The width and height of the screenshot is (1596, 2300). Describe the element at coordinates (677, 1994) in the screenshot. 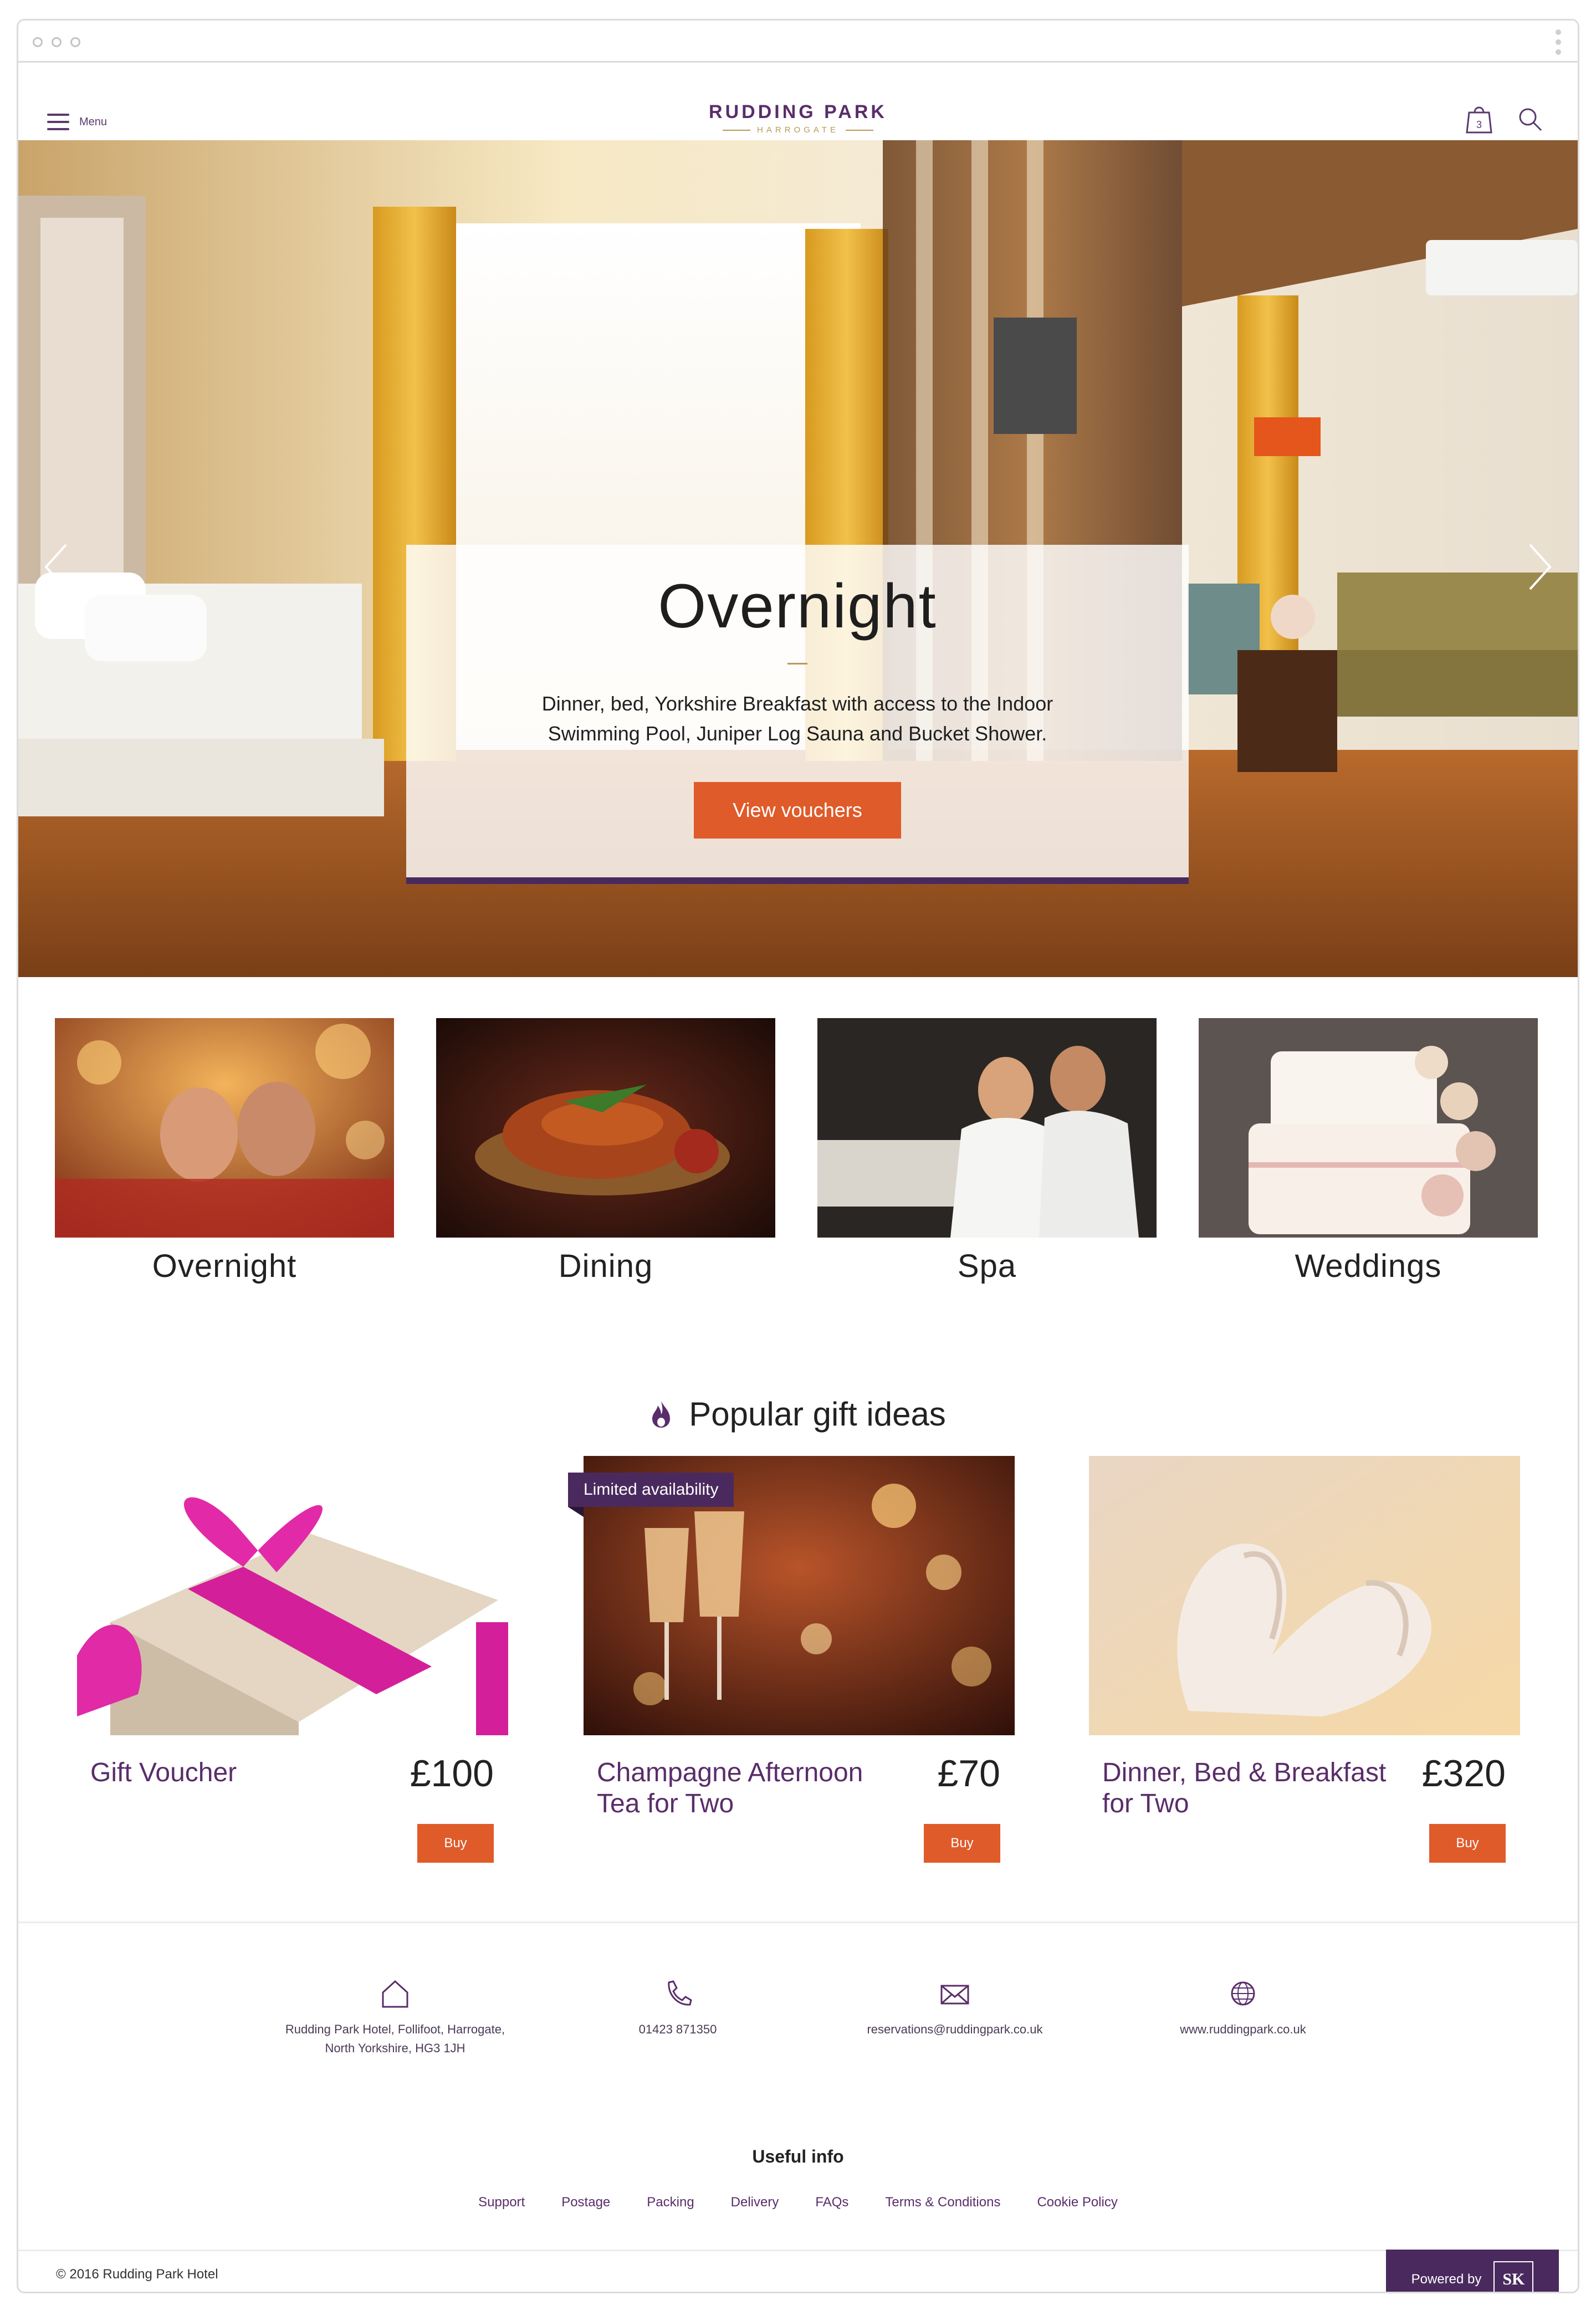

I see `phone-icon` at that location.